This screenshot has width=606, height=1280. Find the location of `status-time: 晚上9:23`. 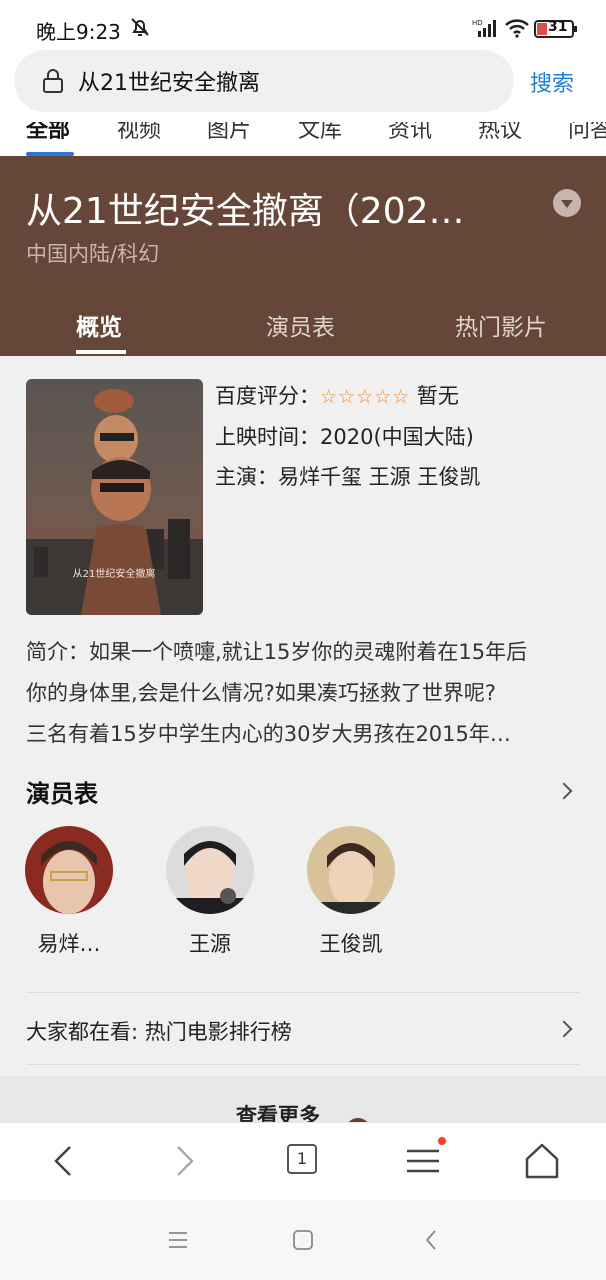

status-time: 晚上9:23 is located at coordinates (78, 32).